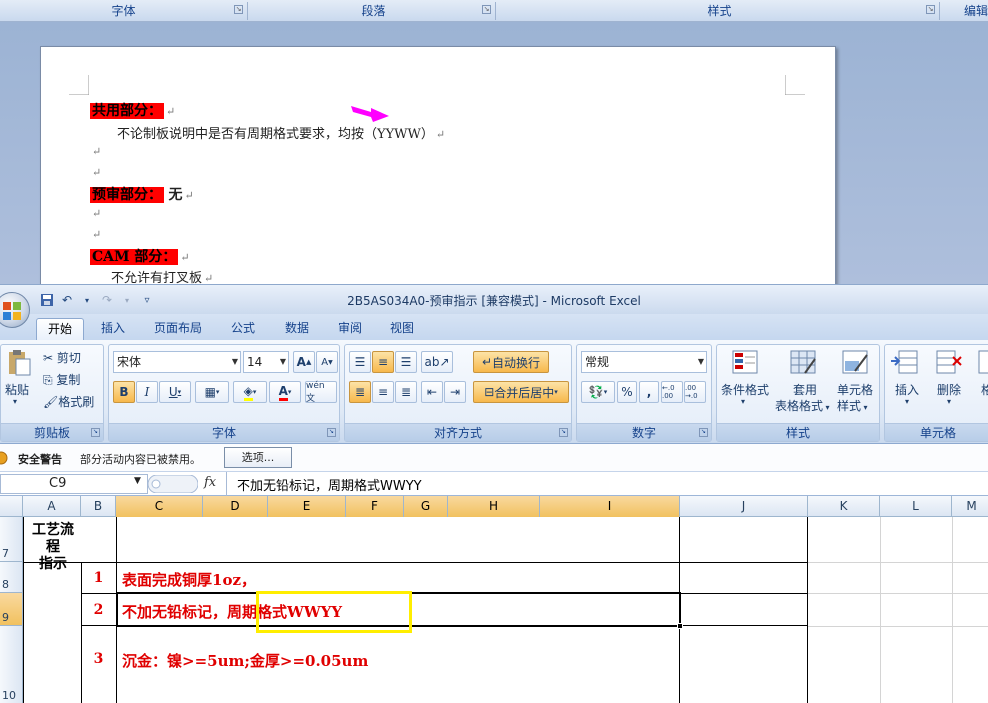 Image resolution: width=988 pixels, height=703 pixels. I want to click on col-header-g: G, so click(426, 506).